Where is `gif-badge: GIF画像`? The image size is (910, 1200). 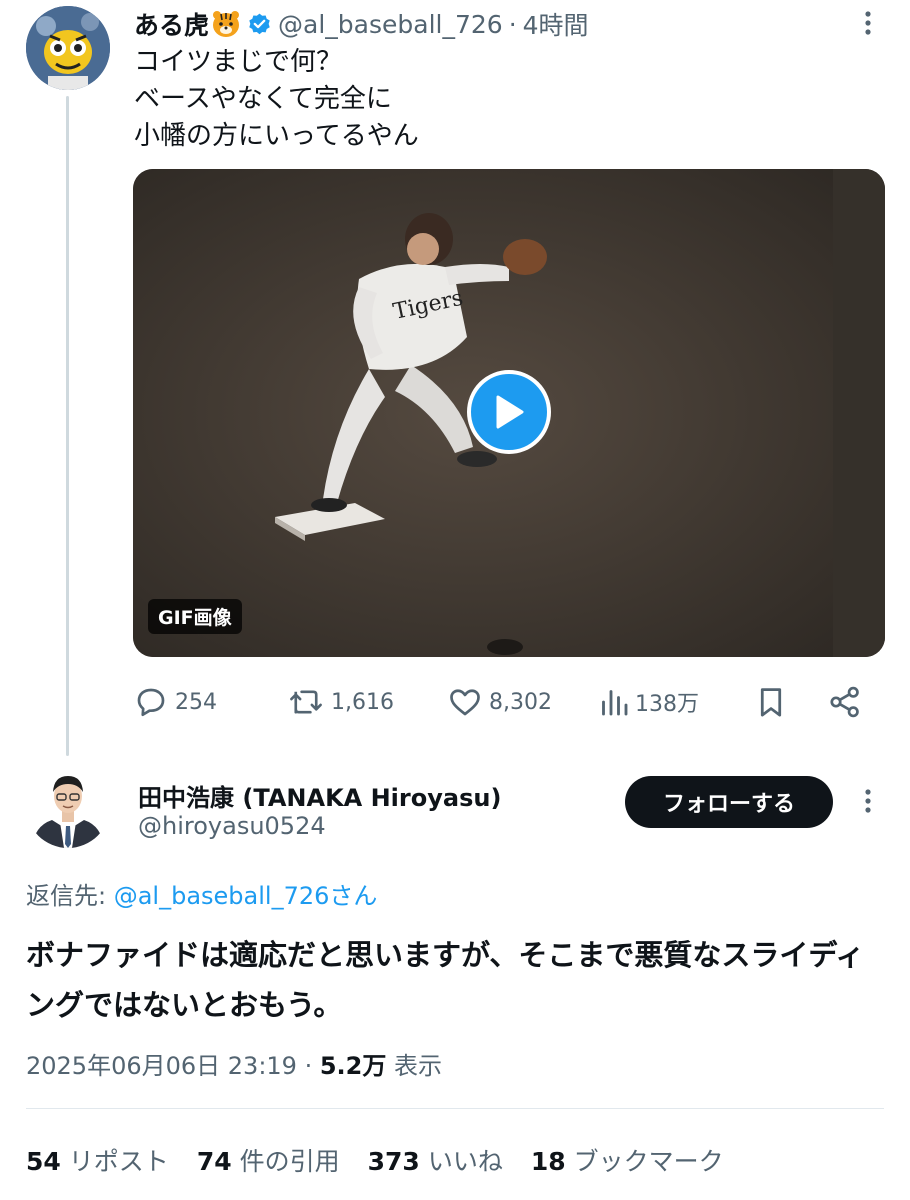
gif-badge: GIF画像 is located at coordinates (195, 616).